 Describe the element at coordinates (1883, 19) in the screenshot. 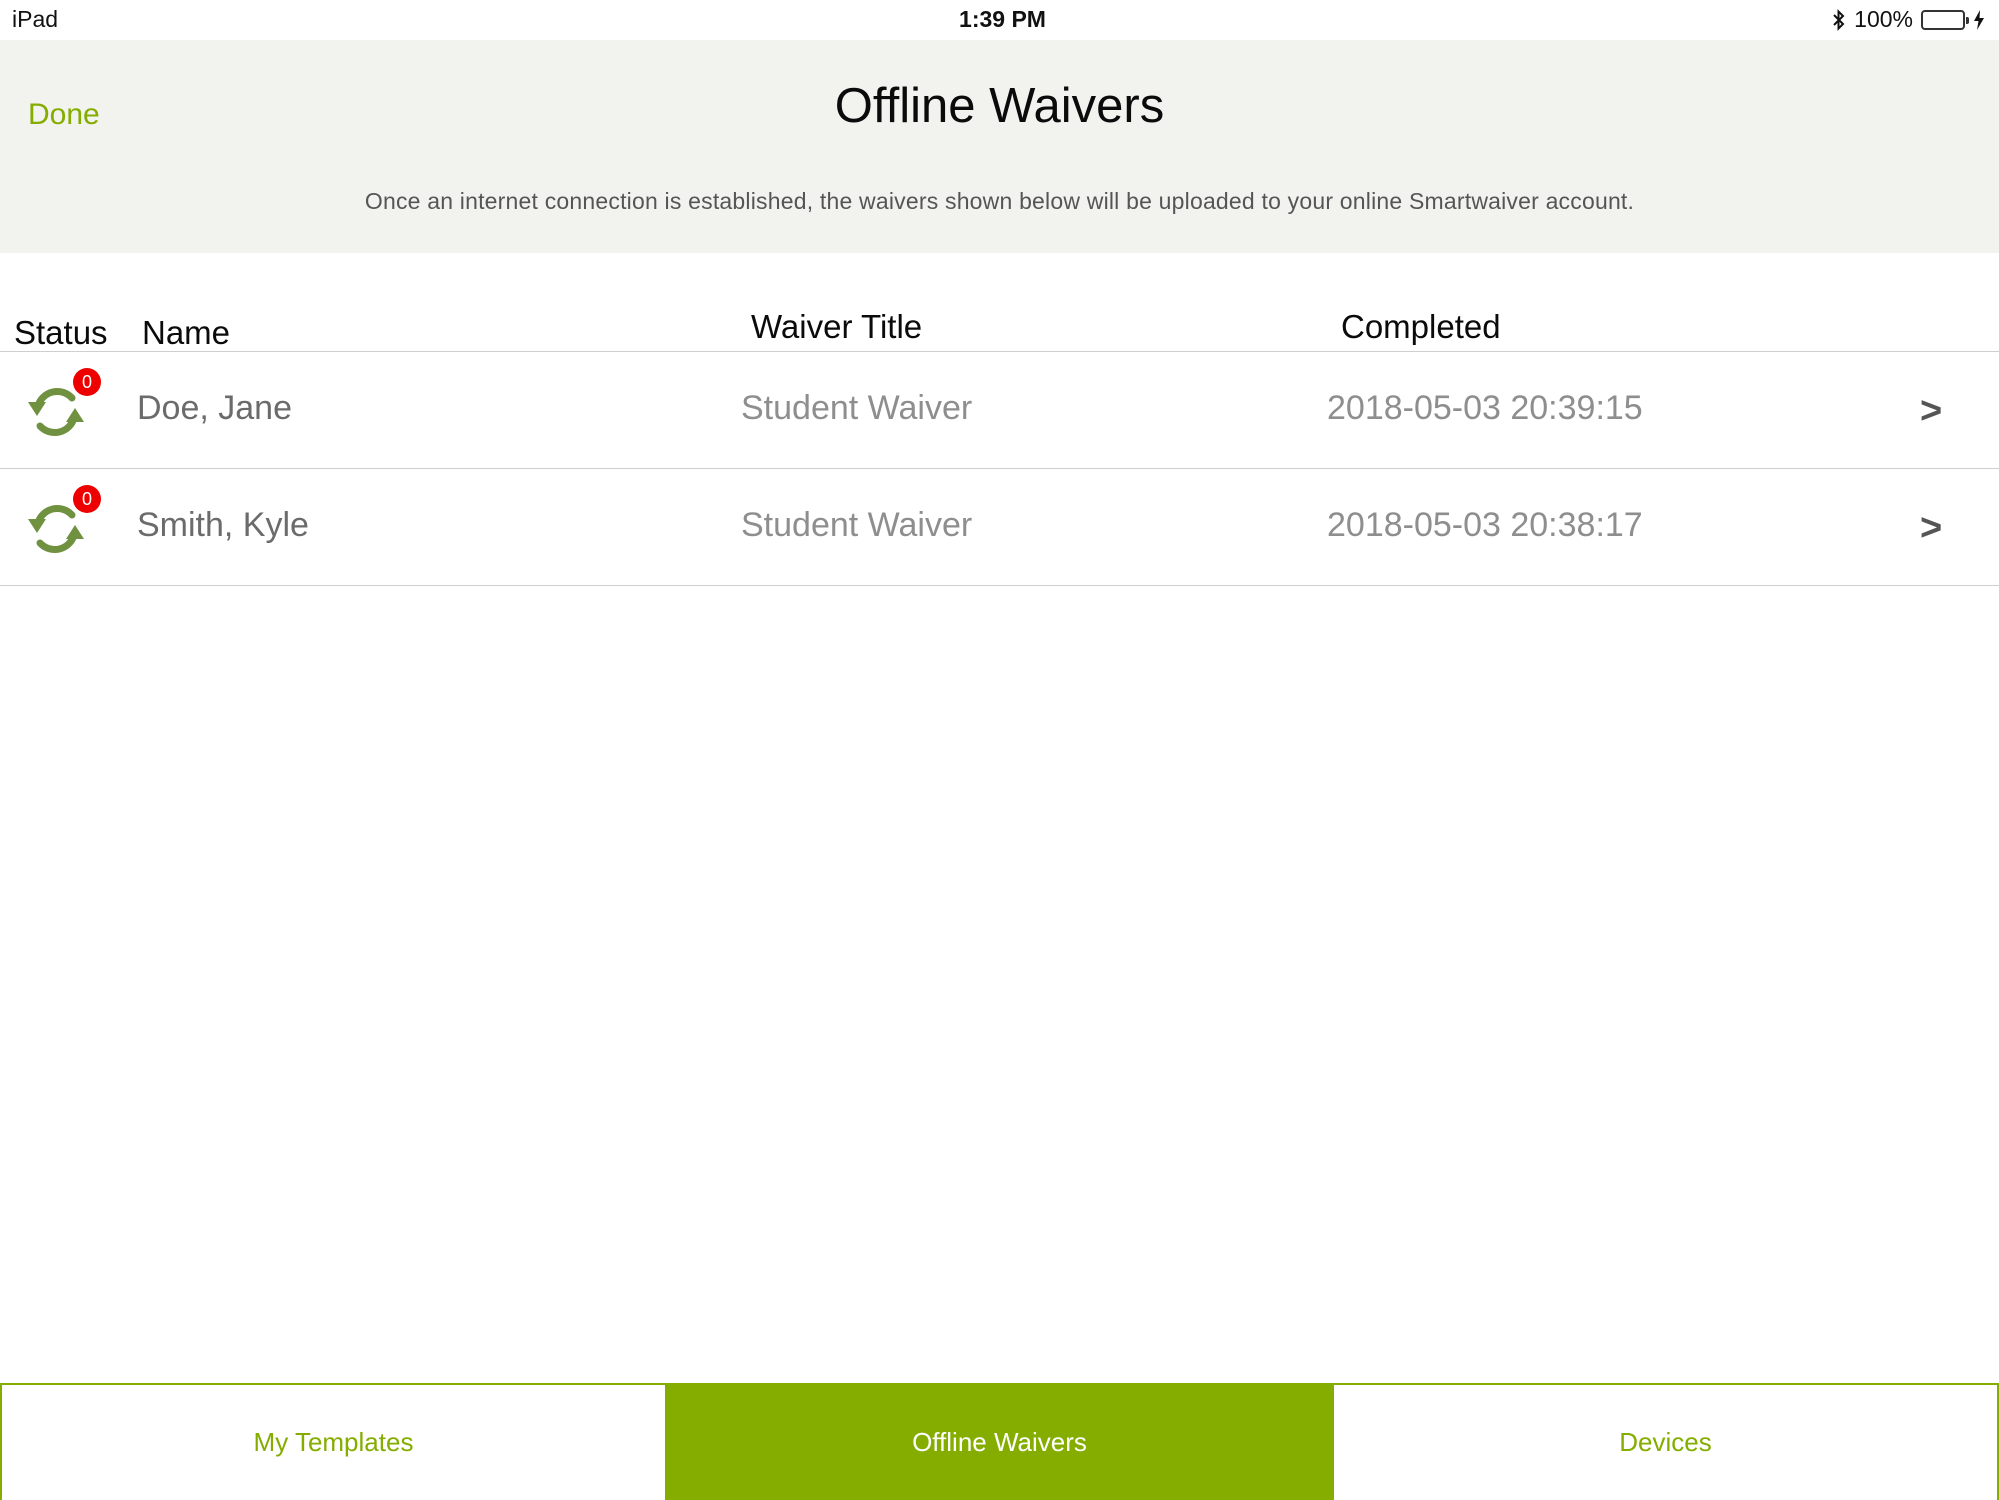

I see `battery-percent: 100%` at that location.